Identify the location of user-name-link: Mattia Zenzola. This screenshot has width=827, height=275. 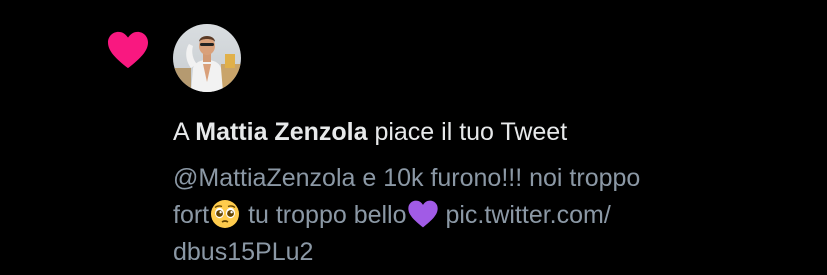
(281, 132).